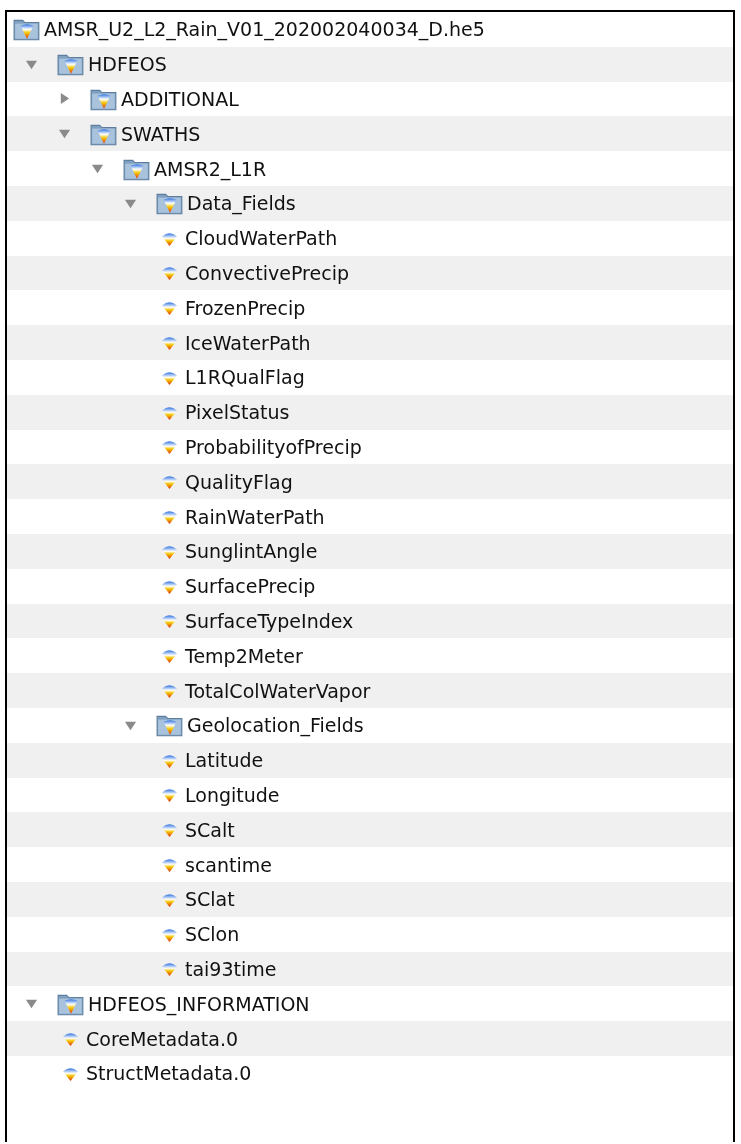 This screenshot has height=1144, width=741. Describe the element at coordinates (273, 446) in the screenshot. I see `tree-item-label: ProbabilityofPrecip` at that location.